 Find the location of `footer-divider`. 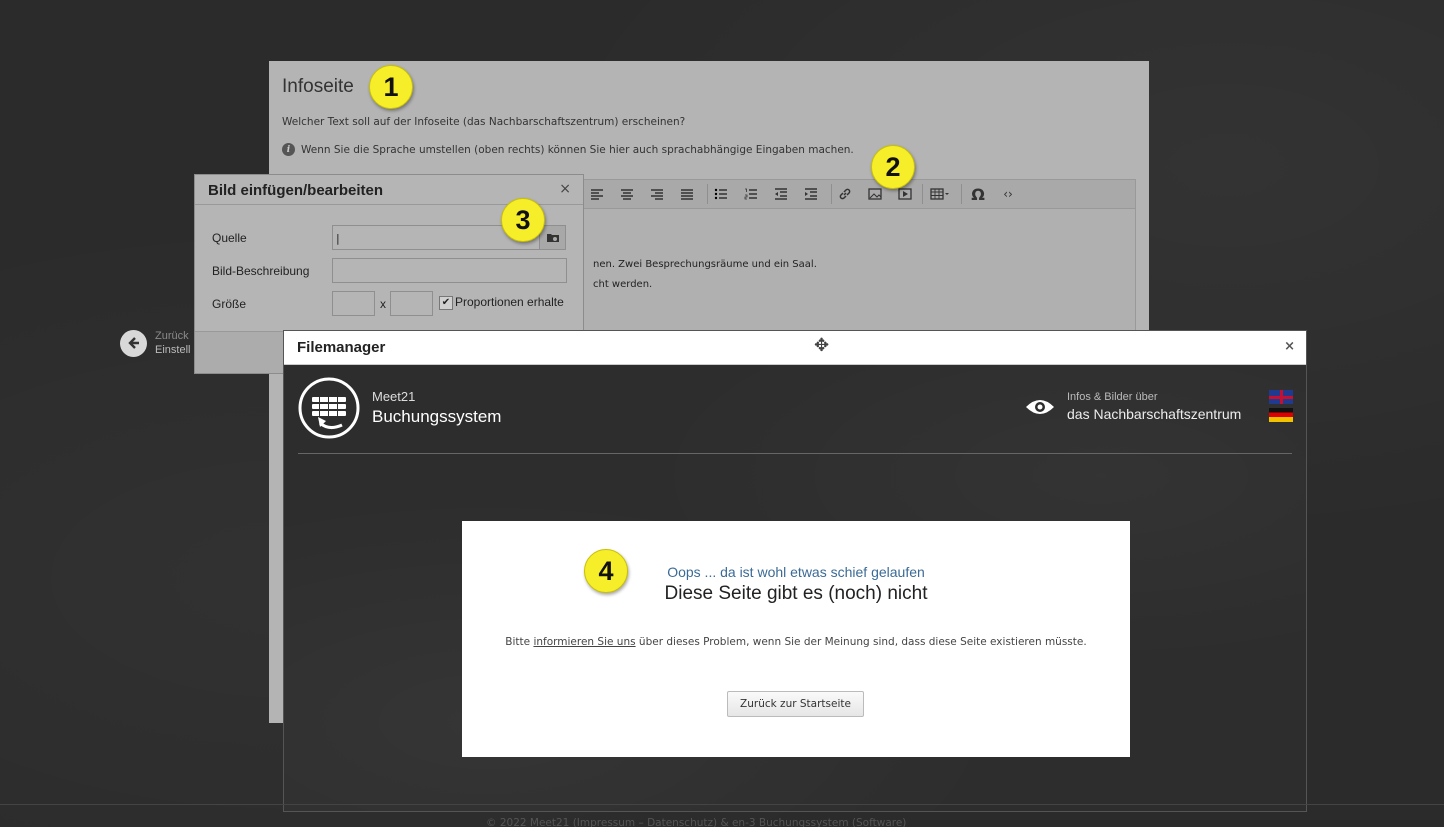

footer-divider is located at coordinates (722, 804).